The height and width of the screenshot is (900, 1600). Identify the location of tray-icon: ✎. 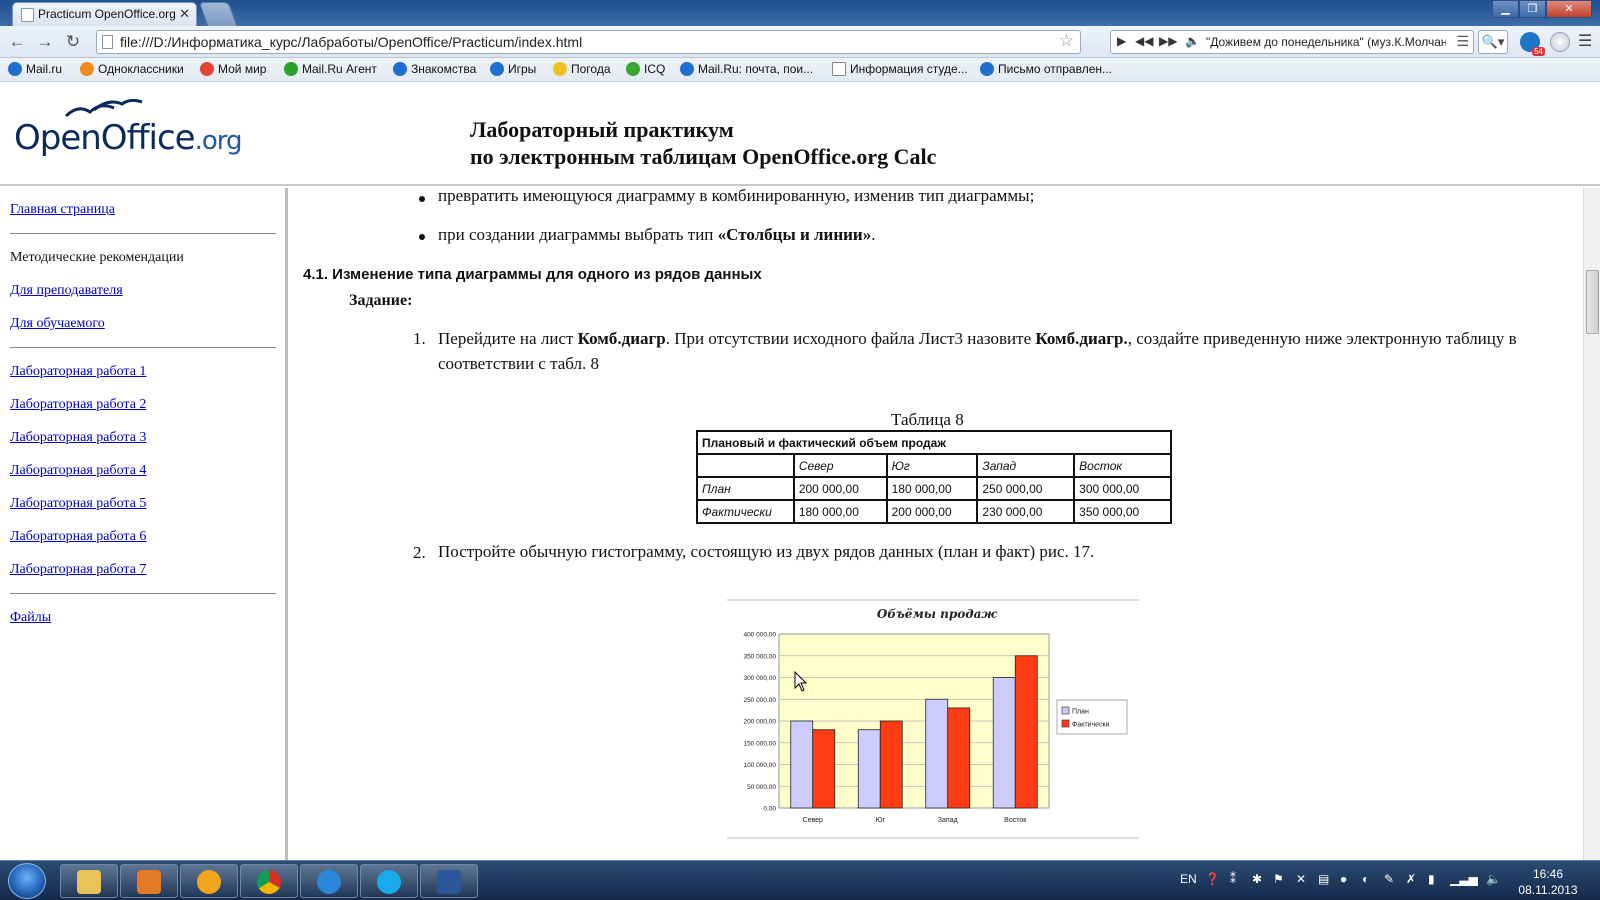
(1389, 879).